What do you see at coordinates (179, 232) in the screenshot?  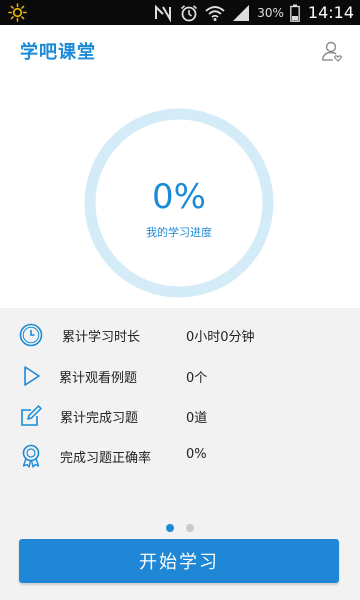 I see `progress-caption: 我的学习进度` at bounding box center [179, 232].